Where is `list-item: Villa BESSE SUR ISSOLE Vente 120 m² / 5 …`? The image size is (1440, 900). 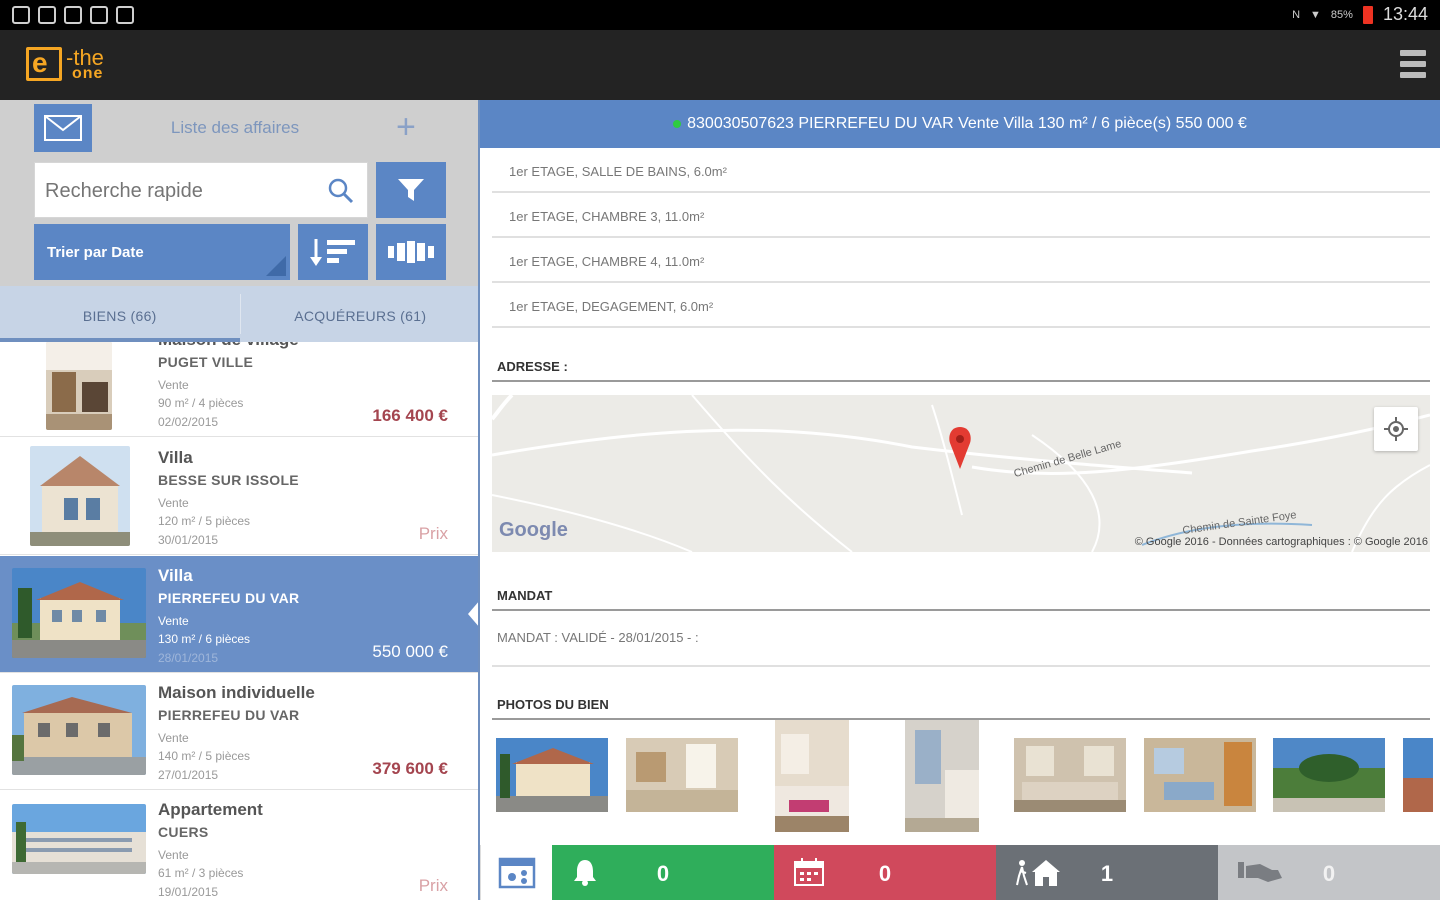
list-item: Villa BESSE SUR ISSOLE Vente 120 m² / 5 … is located at coordinates (239, 496).